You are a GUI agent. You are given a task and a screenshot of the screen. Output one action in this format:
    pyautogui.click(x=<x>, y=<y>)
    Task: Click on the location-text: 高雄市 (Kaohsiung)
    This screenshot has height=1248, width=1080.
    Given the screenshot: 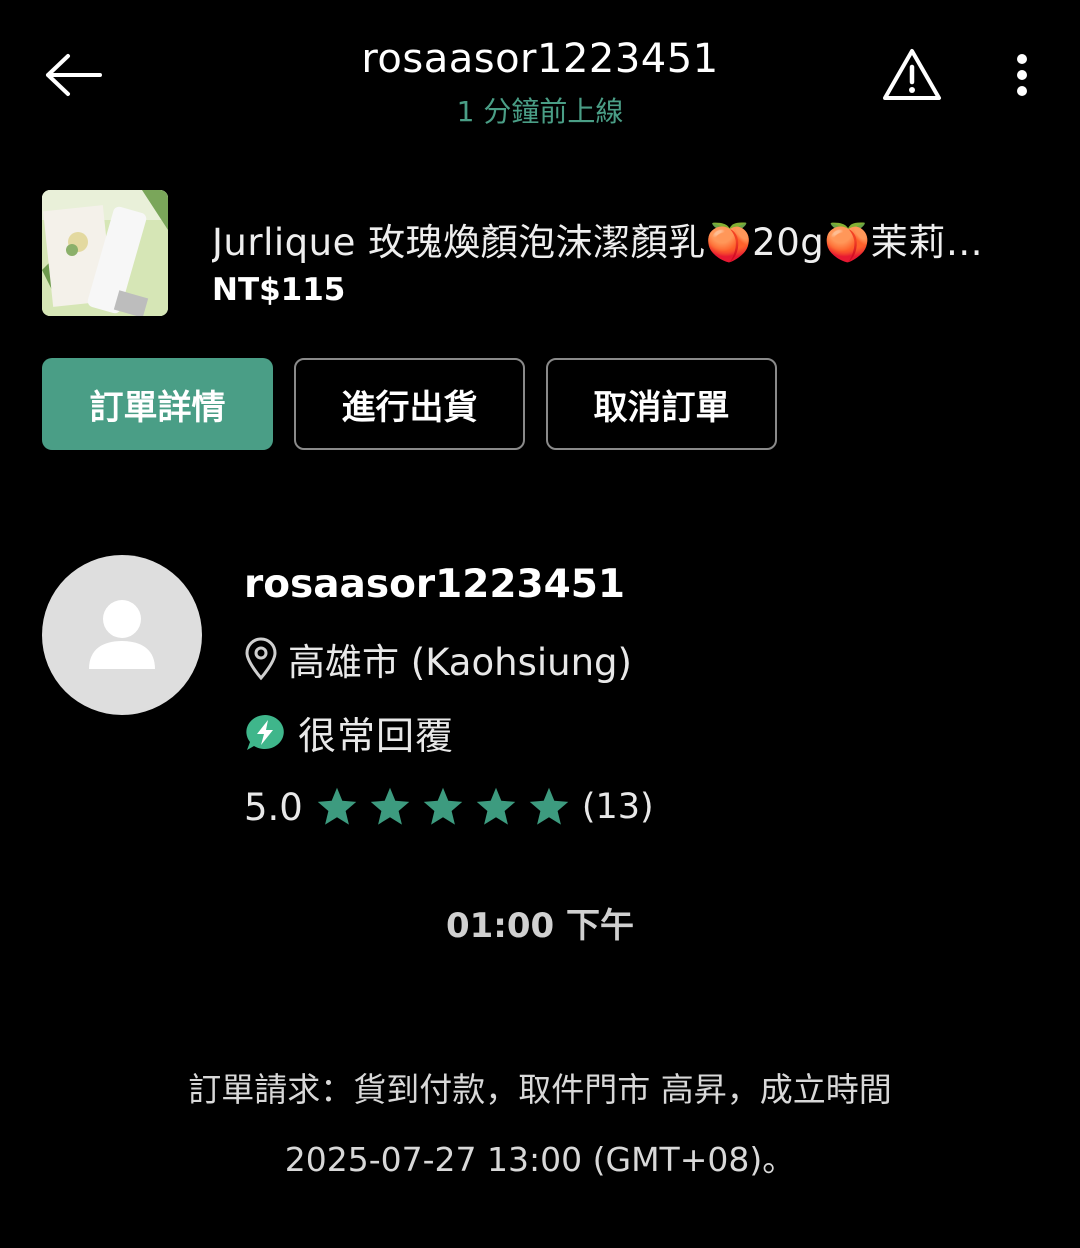 What is the action you would take?
    pyautogui.click(x=460, y=662)
    